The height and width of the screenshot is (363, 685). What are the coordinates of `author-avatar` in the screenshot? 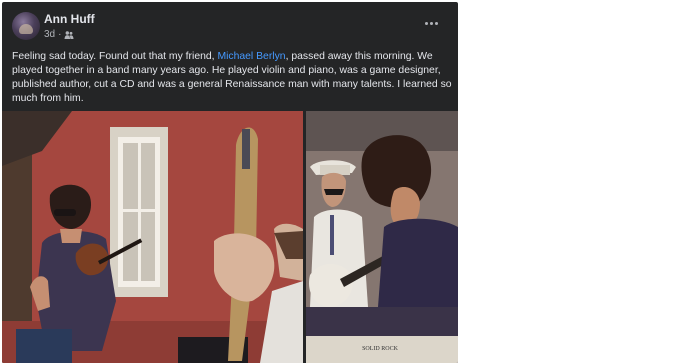 It's located at (26, 26).